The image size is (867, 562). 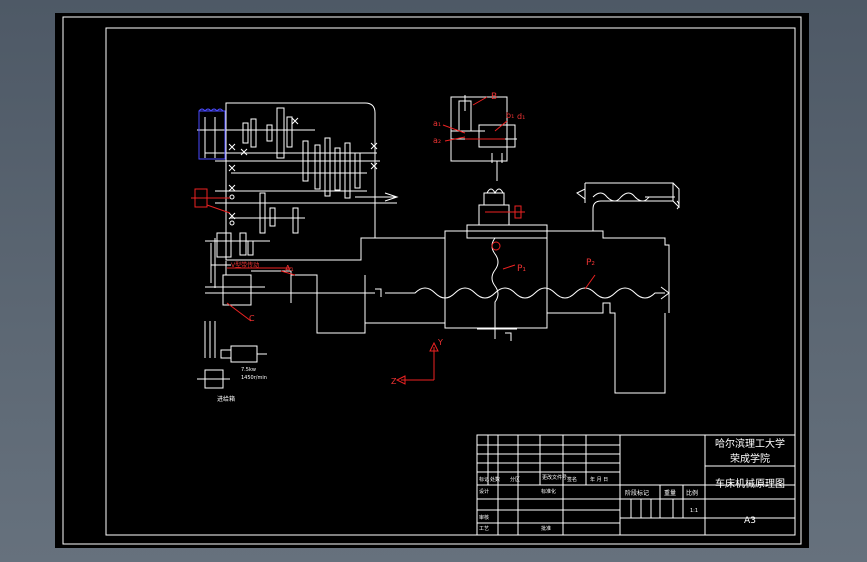 I want to click on brake-red, so click(x=211, y=201).